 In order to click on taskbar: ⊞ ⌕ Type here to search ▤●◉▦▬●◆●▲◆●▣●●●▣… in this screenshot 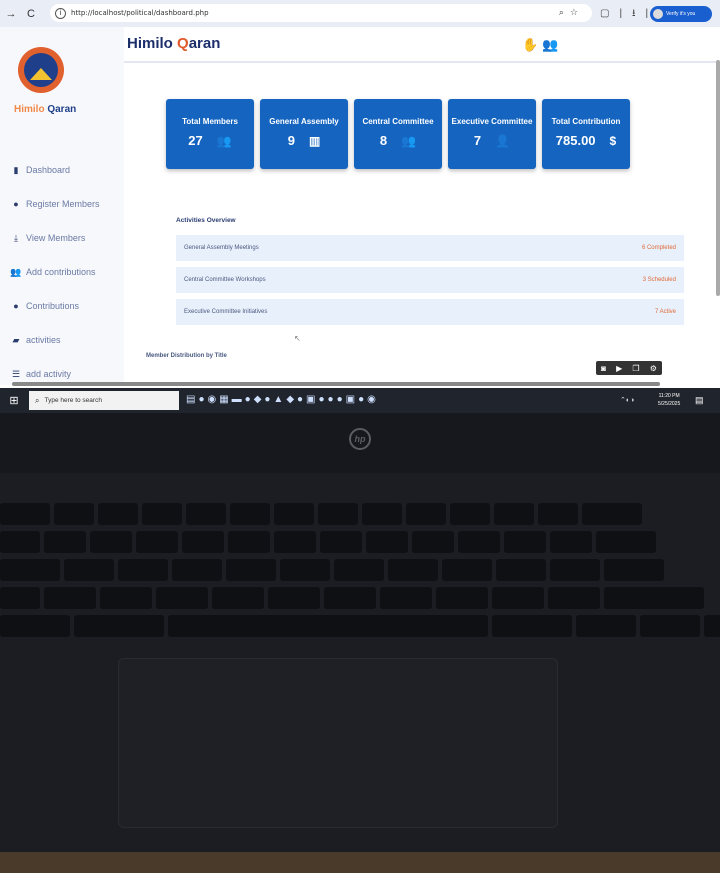, I will do `click(360, 400)`.